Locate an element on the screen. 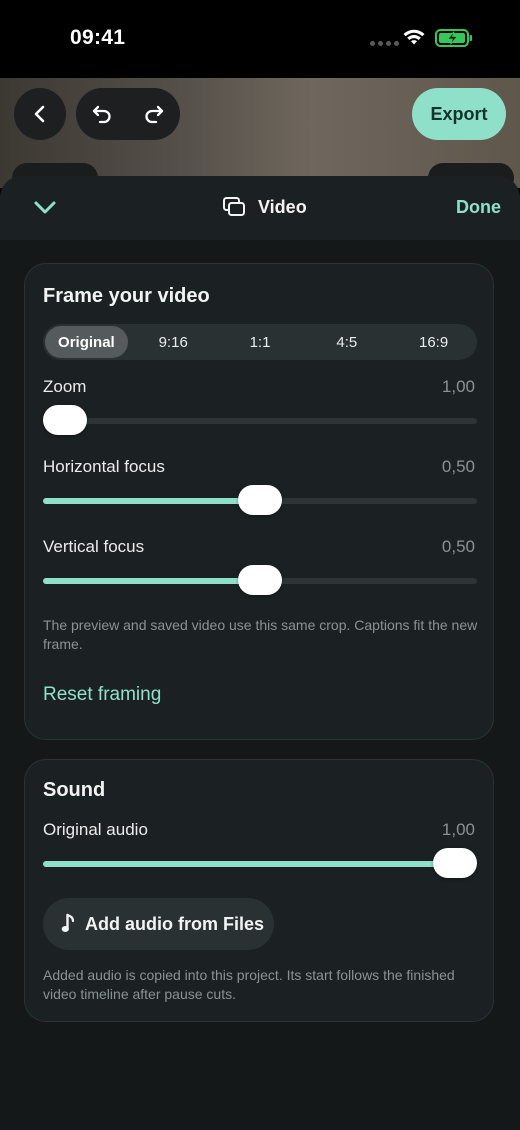 The image size is (520, 1130). music-note-icon is located at coordinates (68, 922).